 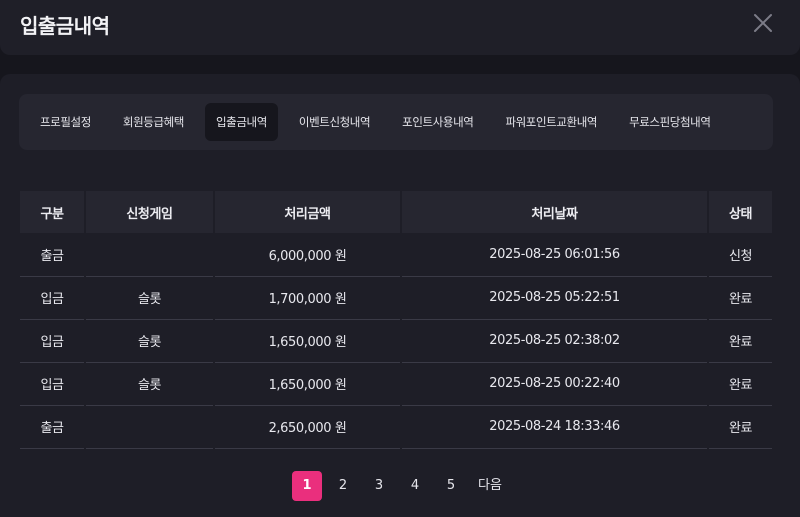 What do you see at coordinates (65, 122) in the screenshot?
I see `tab-profile-settings: 프로필설정` at bounding box center [65, 122].